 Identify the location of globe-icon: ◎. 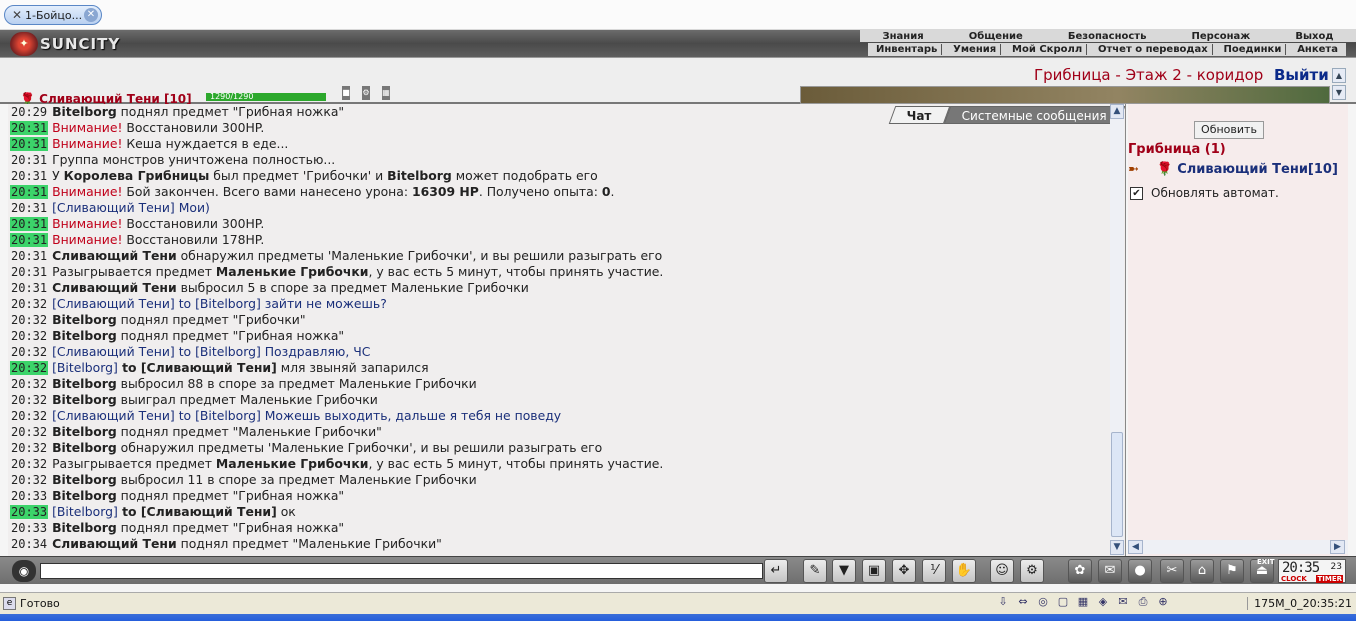
(1043, 603).